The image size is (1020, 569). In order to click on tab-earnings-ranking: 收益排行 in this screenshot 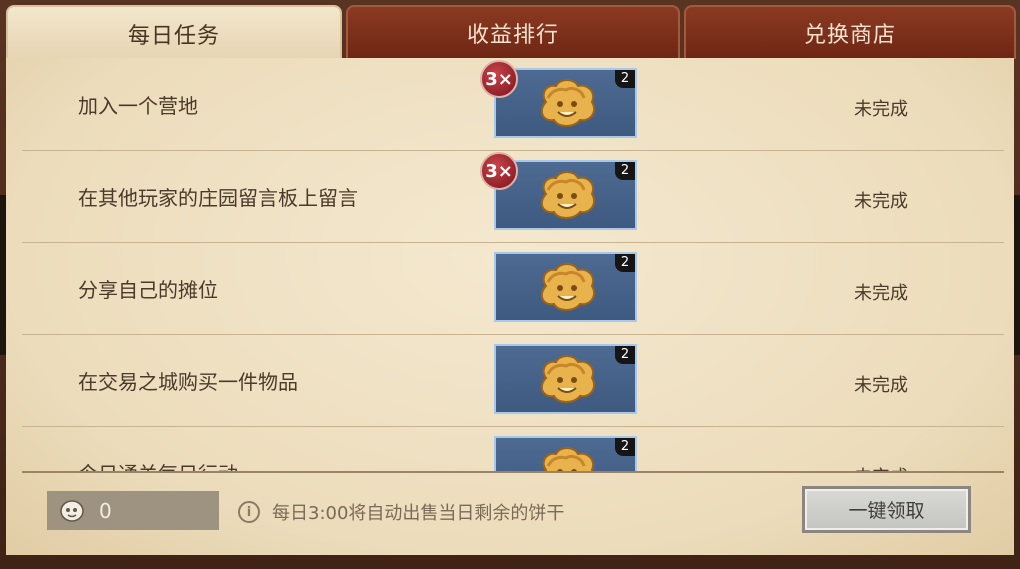, I will do `click(513, 32)`.